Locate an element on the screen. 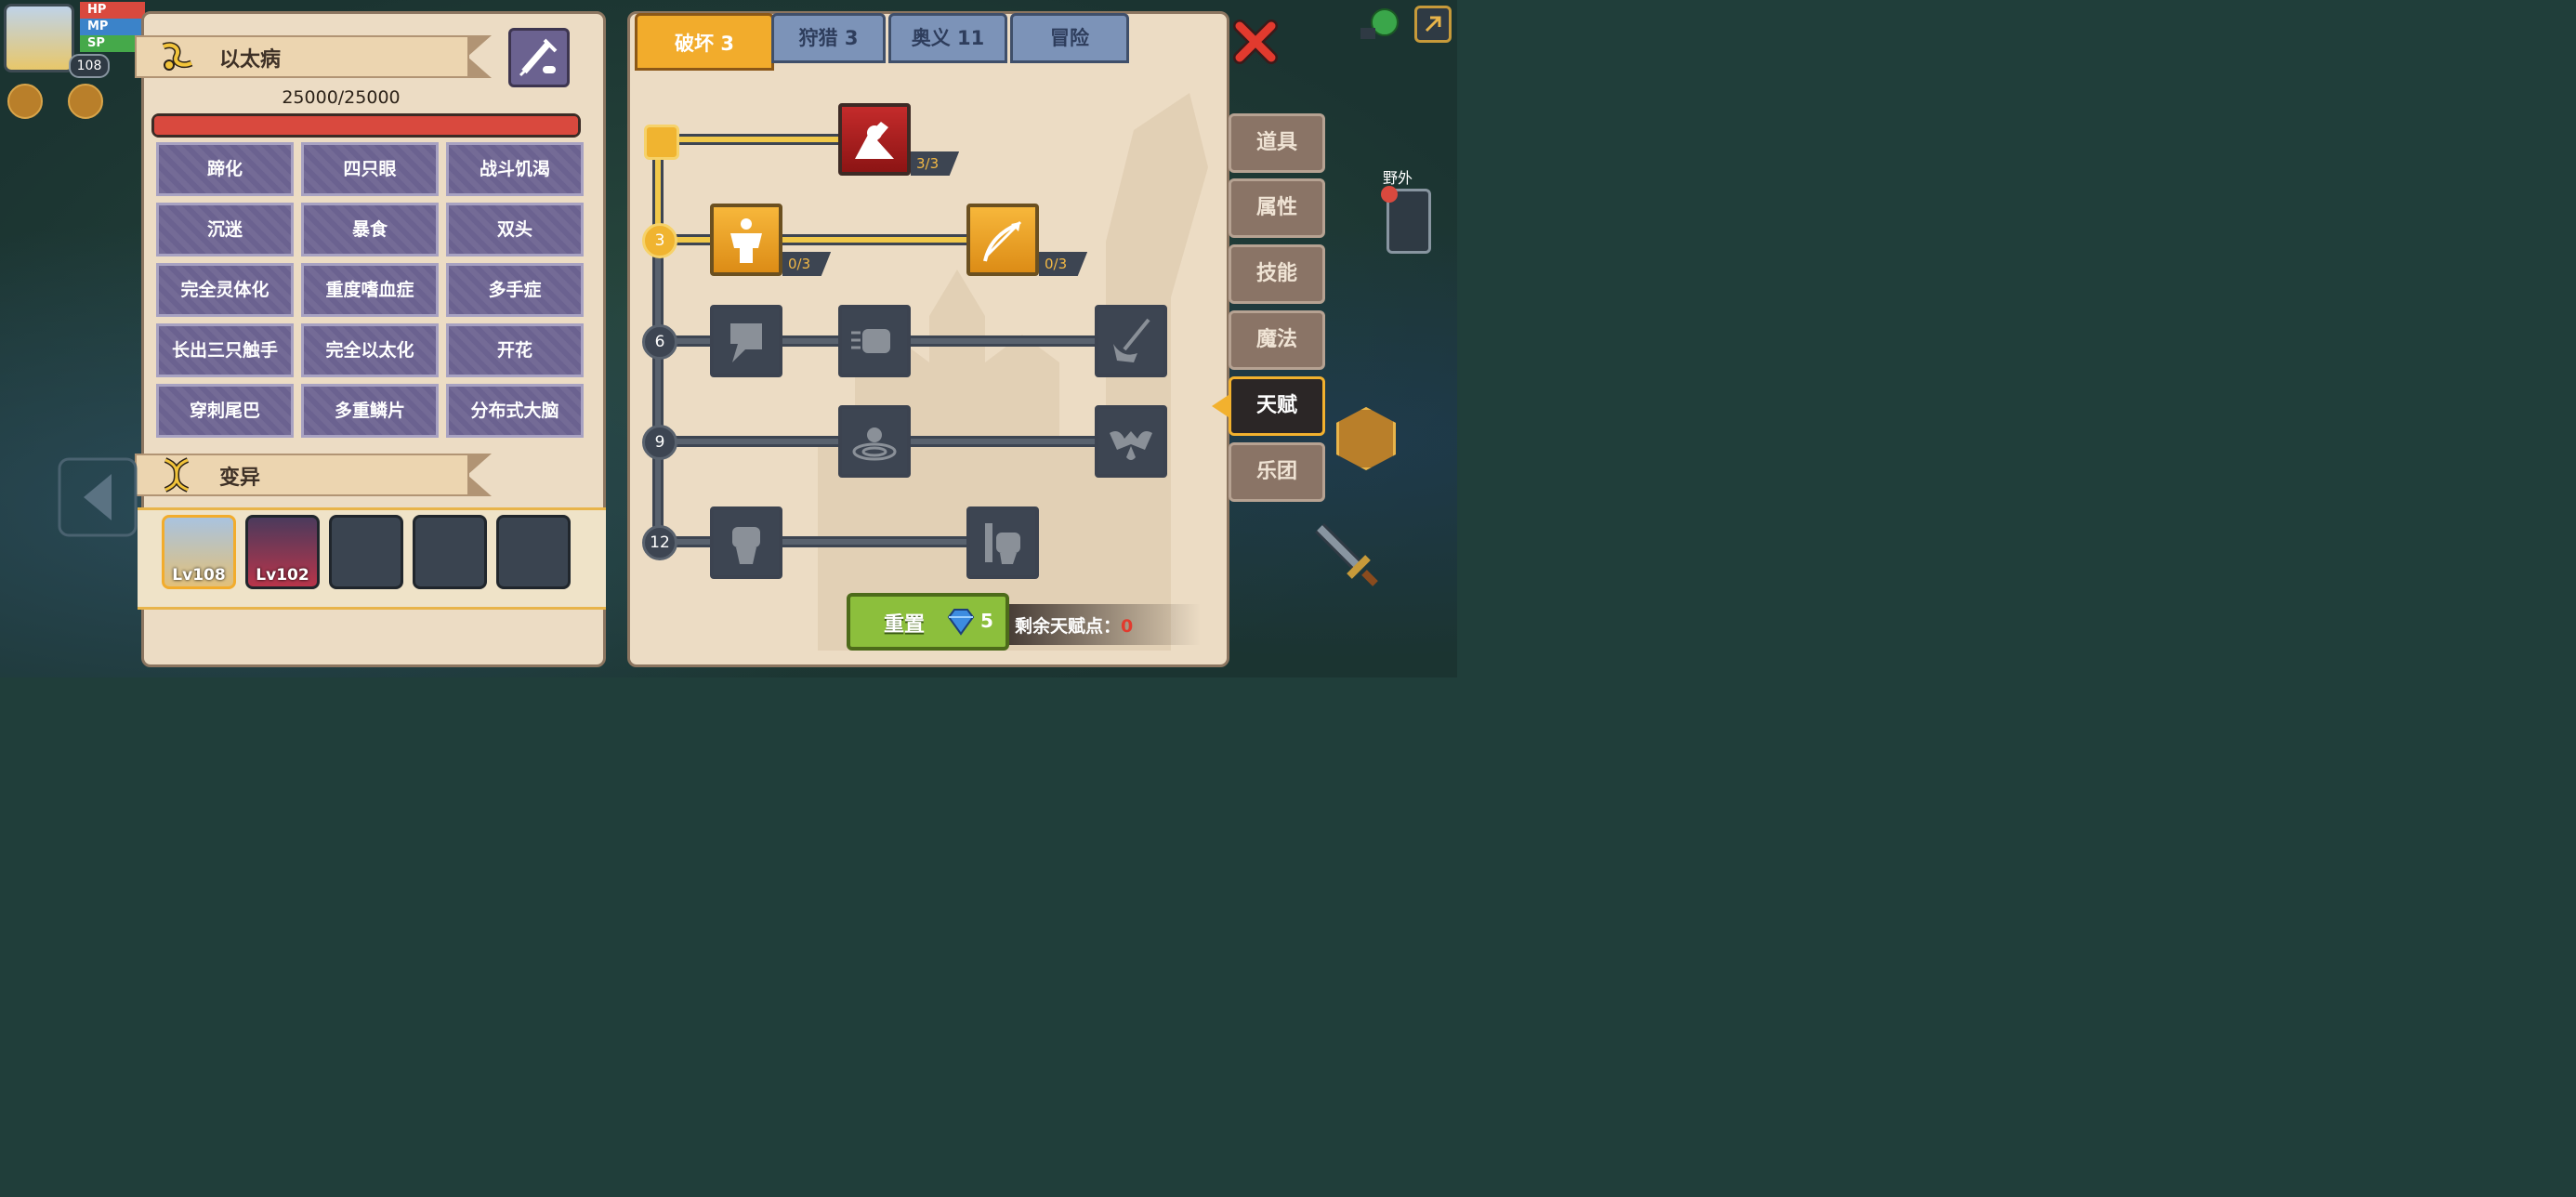 Image resolution: width=2576 pixels, height=1197 pixels. talent-fist is located at coordinates (746, 542).